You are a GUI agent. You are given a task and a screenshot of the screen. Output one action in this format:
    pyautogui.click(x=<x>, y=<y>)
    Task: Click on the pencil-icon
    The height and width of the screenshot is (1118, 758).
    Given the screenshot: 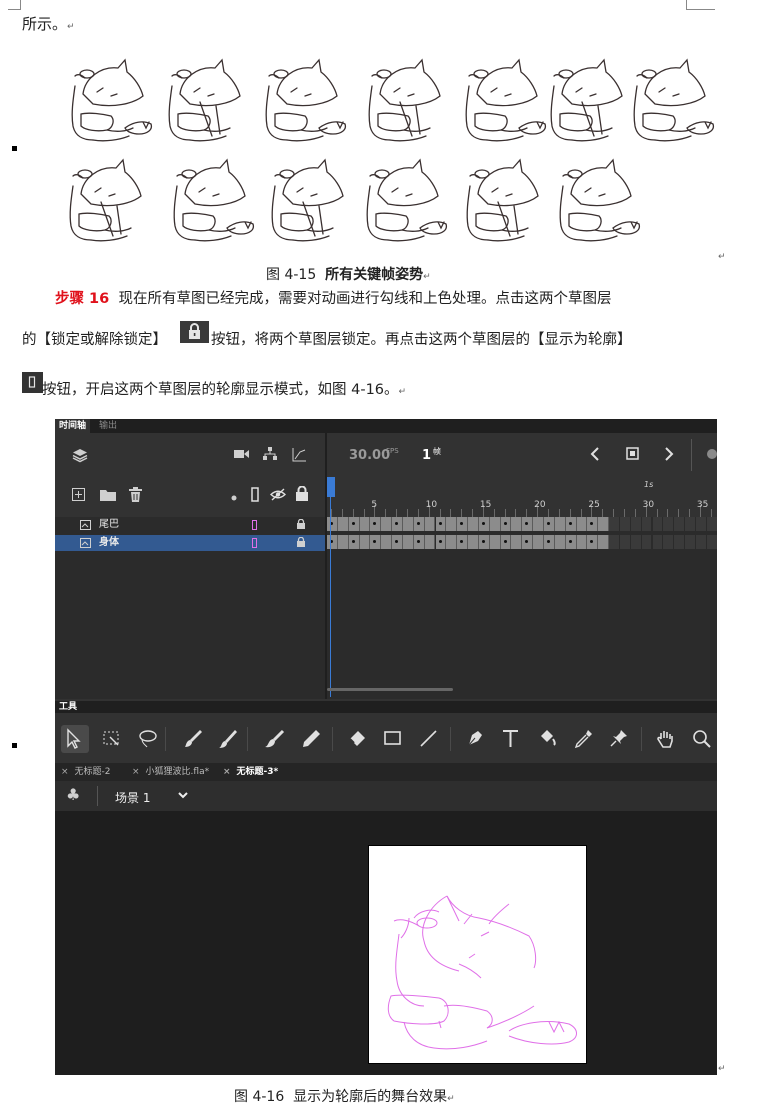 What is the action you would take?
    pyautogui.click(x=311, y=739)
    